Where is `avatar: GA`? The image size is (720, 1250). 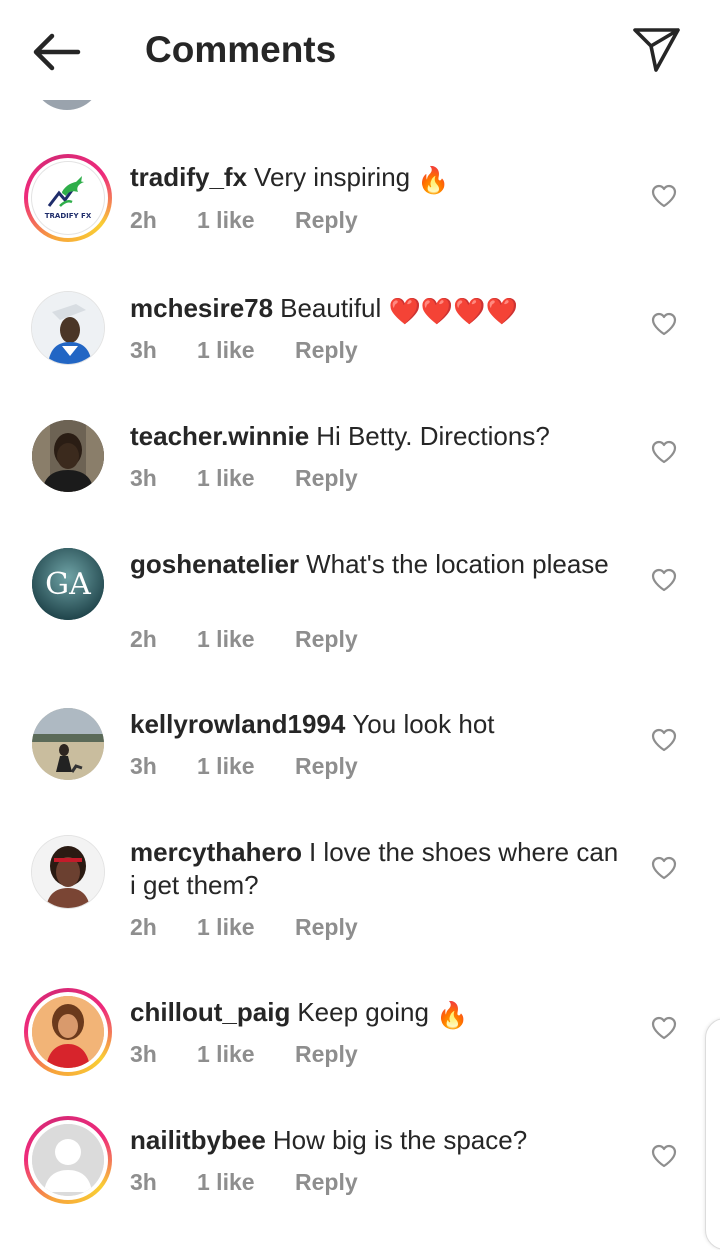 avatar: GA is located at coordinates (68, 584).